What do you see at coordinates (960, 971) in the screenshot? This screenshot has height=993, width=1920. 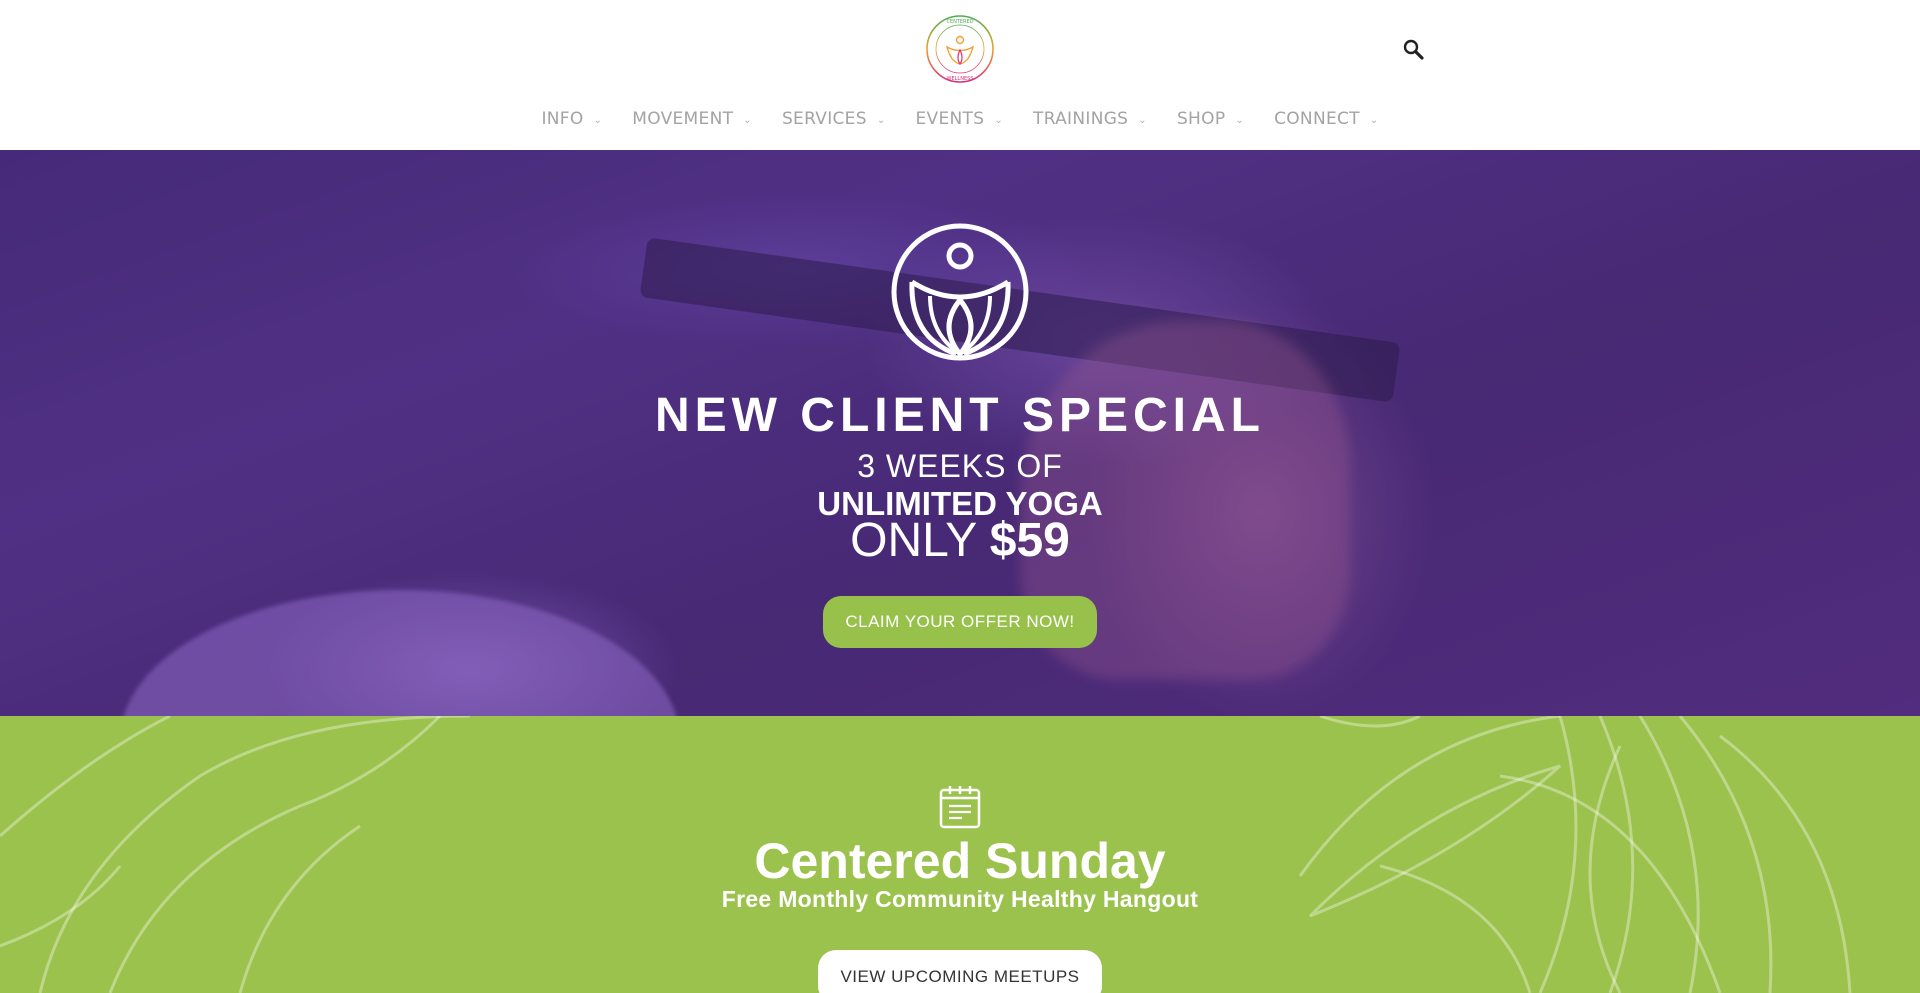 I see `view-meetups-button: VIEW UPCOMING MEETUPS` at bounding box center [960, 971].